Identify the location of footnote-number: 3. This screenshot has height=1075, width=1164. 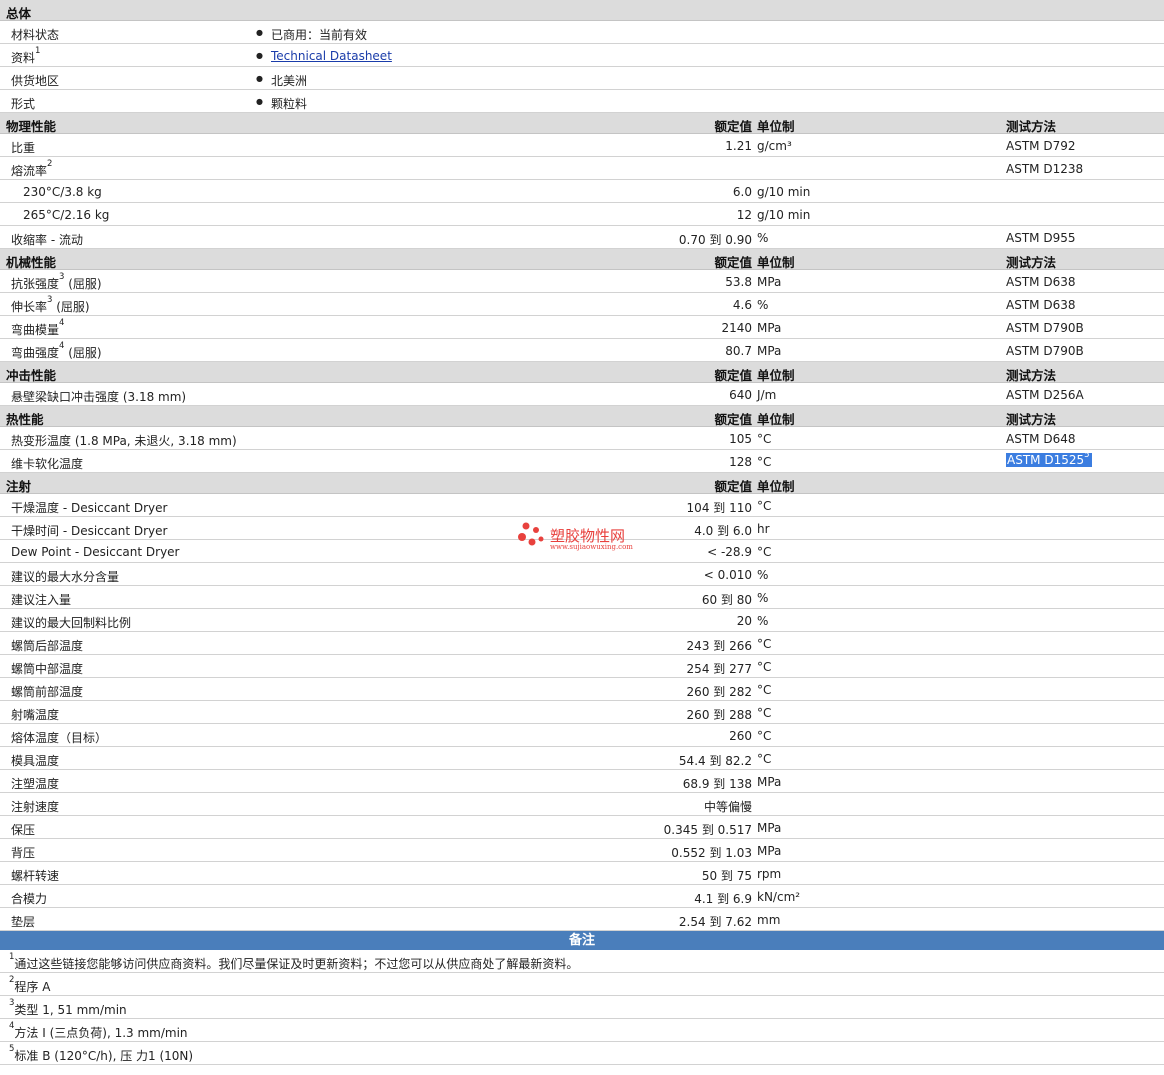
(12, 1003).